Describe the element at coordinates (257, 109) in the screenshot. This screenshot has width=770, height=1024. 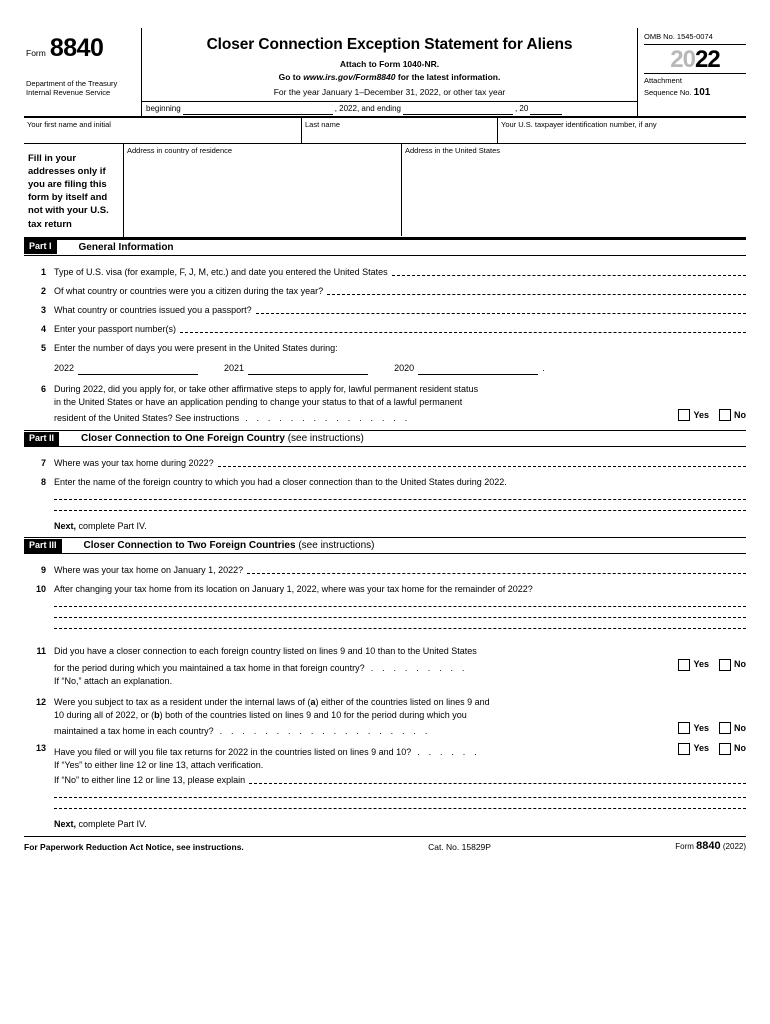
I see `beginning-input` at that location.